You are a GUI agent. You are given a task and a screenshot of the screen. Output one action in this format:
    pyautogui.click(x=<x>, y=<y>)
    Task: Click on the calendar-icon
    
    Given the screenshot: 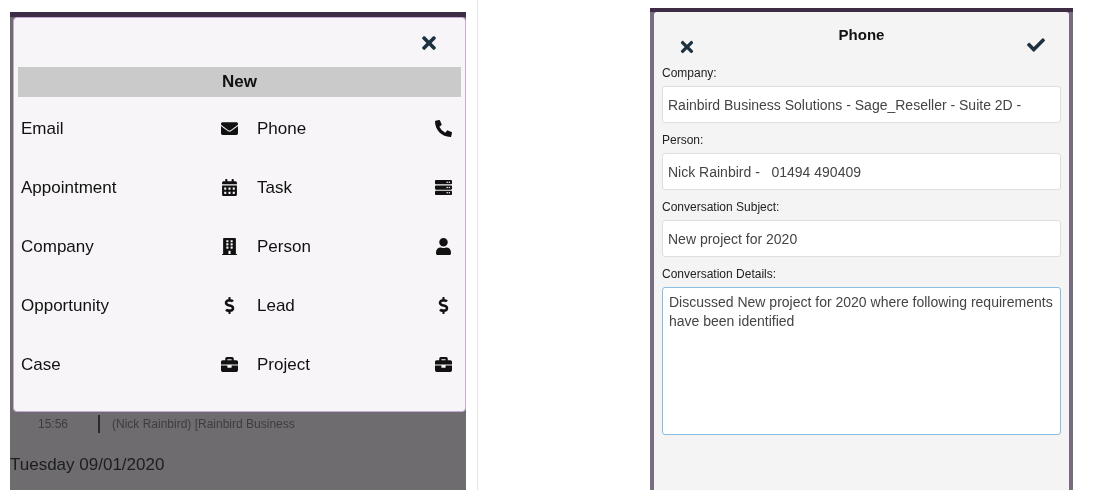 What is the action you would take?
    pyautogui.click(x=229, y=187)
    